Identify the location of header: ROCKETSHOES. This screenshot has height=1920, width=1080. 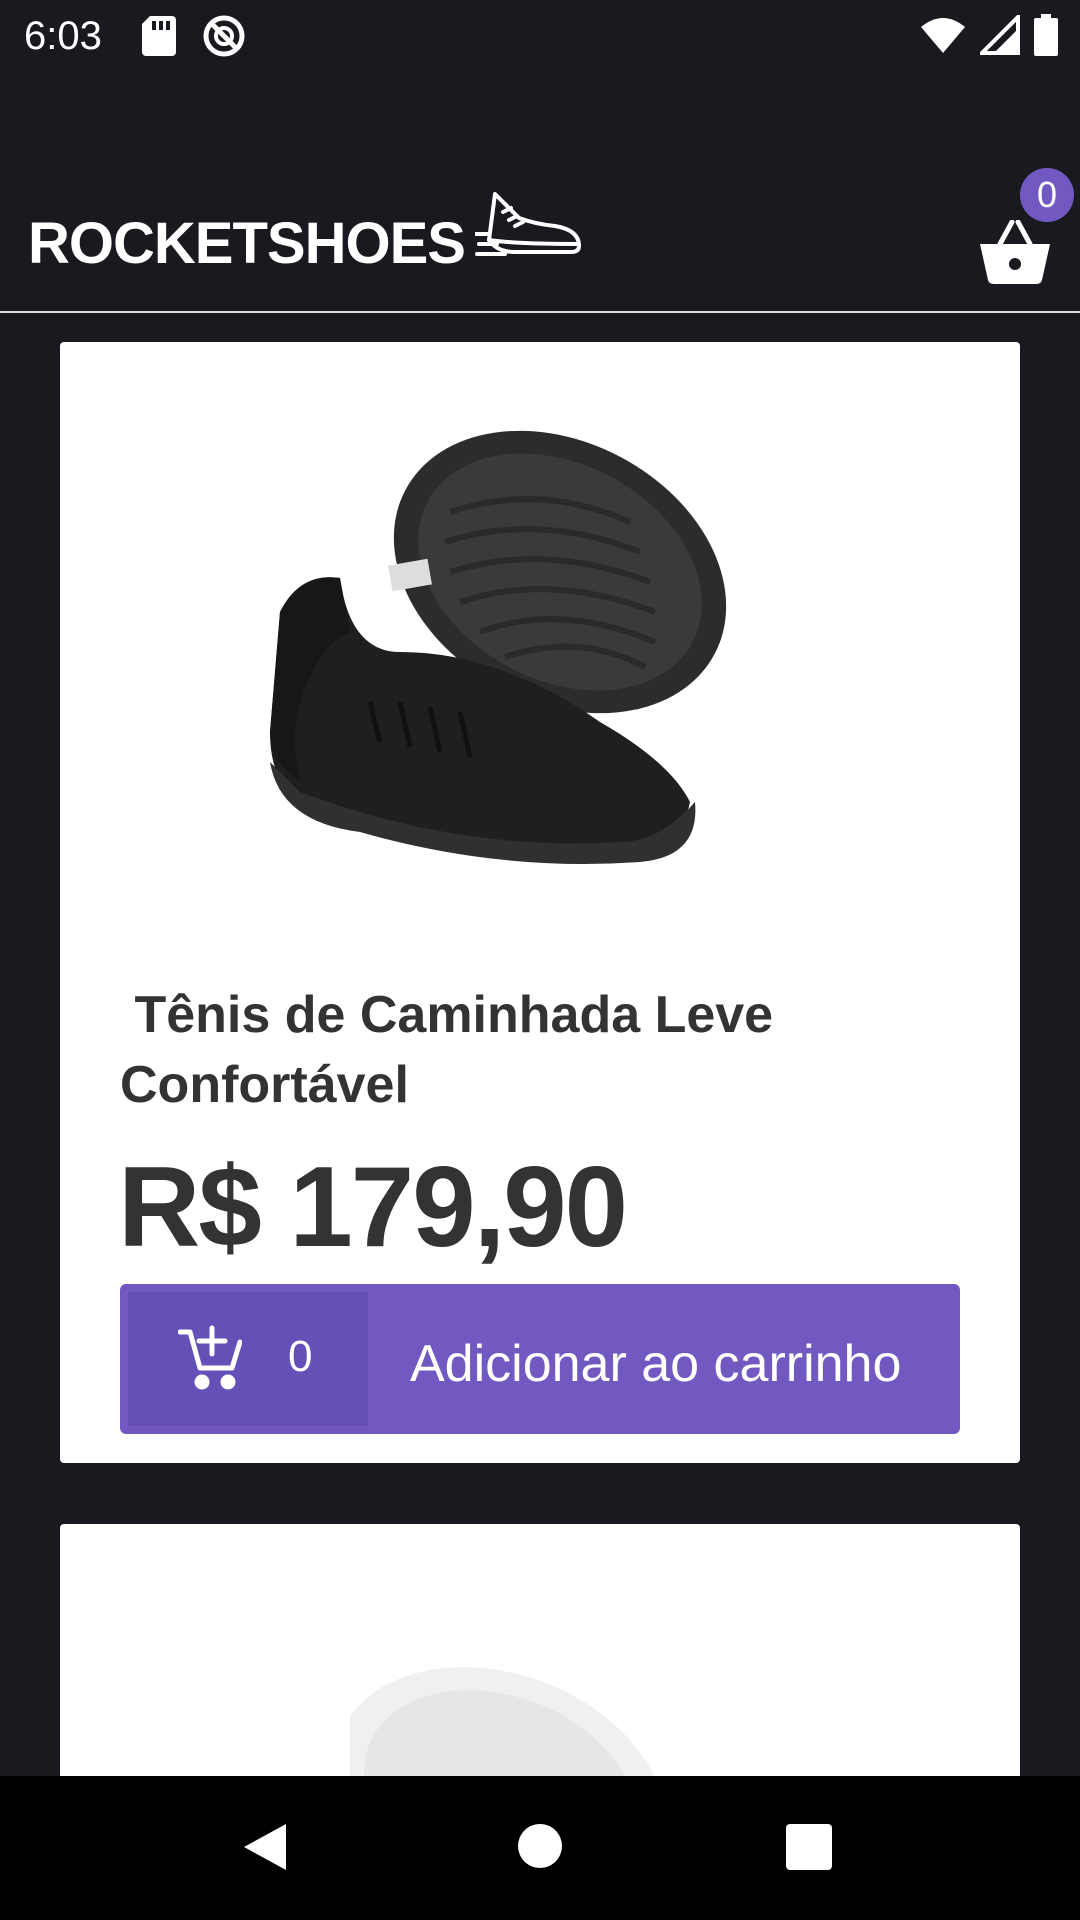
(540, 240).